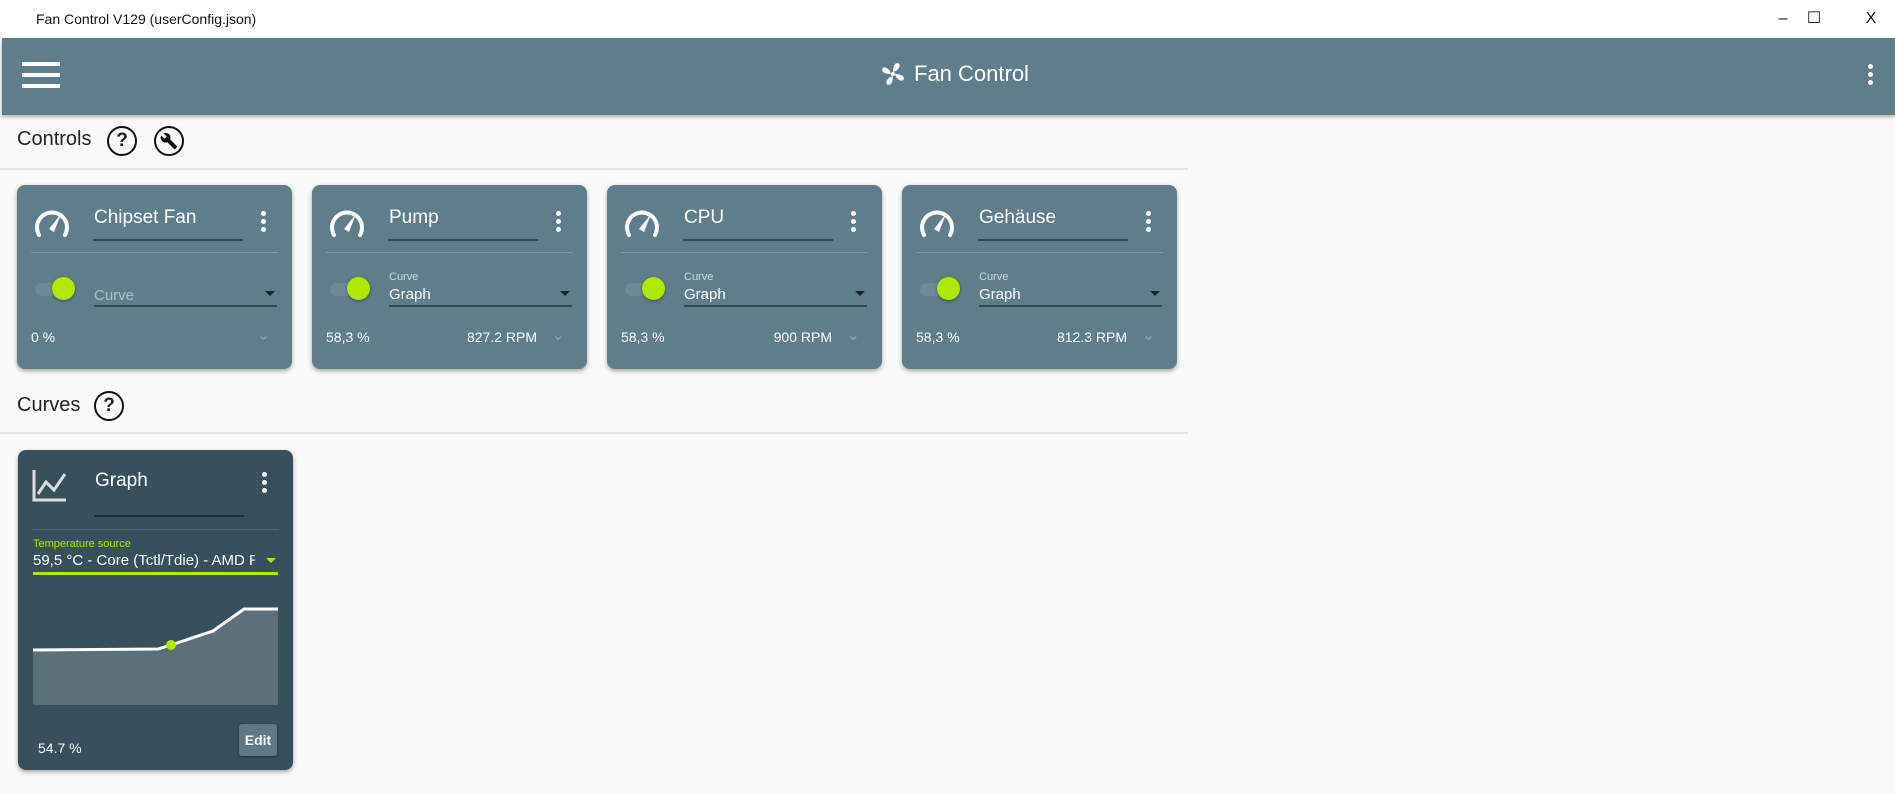 The height and width of the screenshot is (794, 1895). I want to click on temperature-source-label: Temperature source, so click(82, 544).